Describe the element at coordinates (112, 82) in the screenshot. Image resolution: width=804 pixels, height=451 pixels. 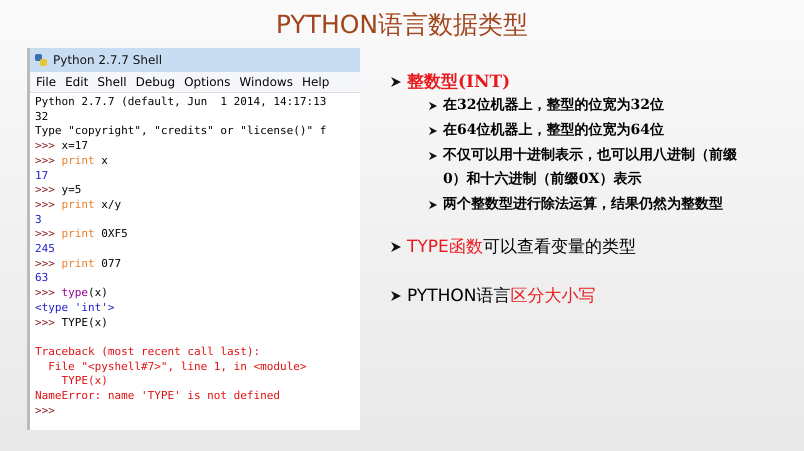
I see `menu-item: Shell` at that location.